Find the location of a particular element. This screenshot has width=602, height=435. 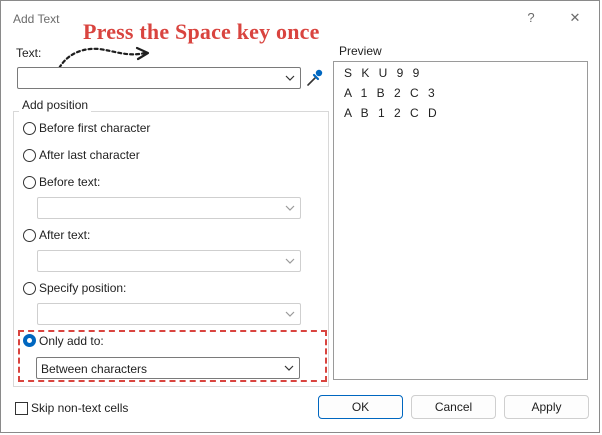

preview-label: Preview is located at coordinates (360, 51).